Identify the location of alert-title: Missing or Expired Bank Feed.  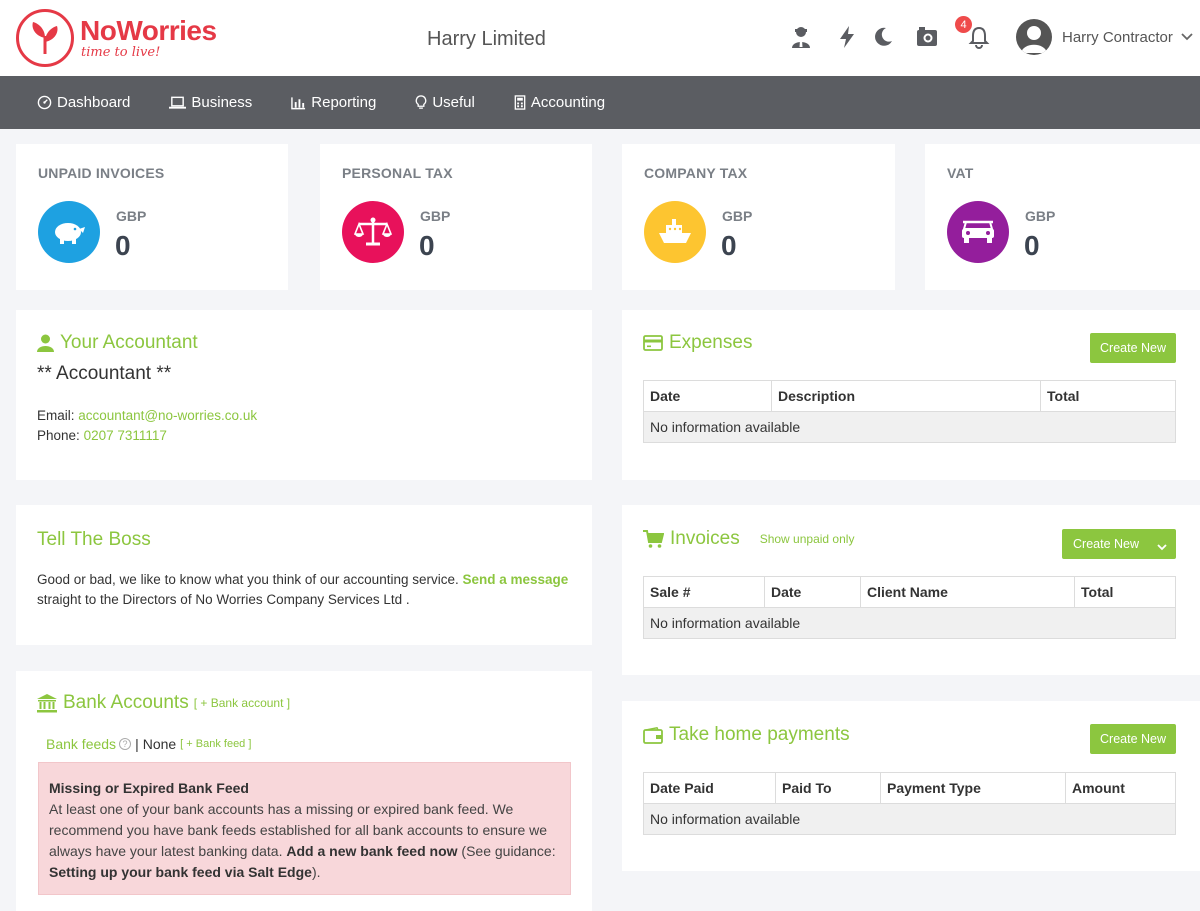
(149, 788).